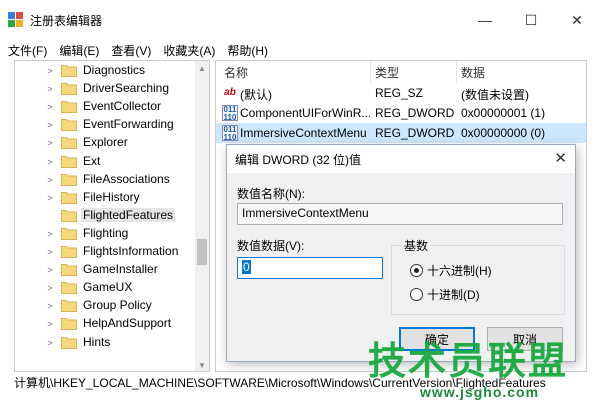 The width and height of the screenshot is (600, 406). What do you see at coordinates (202, 365) in the screenshot?
I see `scroll-down-icon: ▼` at bounding box center [202, 365].